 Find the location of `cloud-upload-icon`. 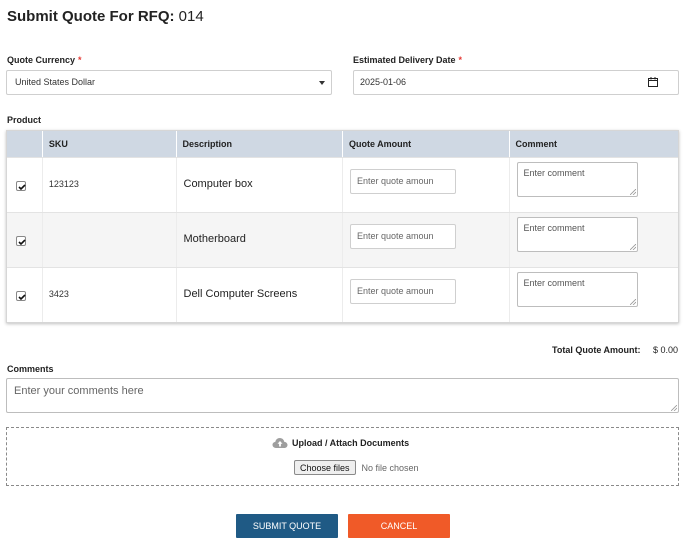

cloud-upload-icon is located at coordinates (280, 443).